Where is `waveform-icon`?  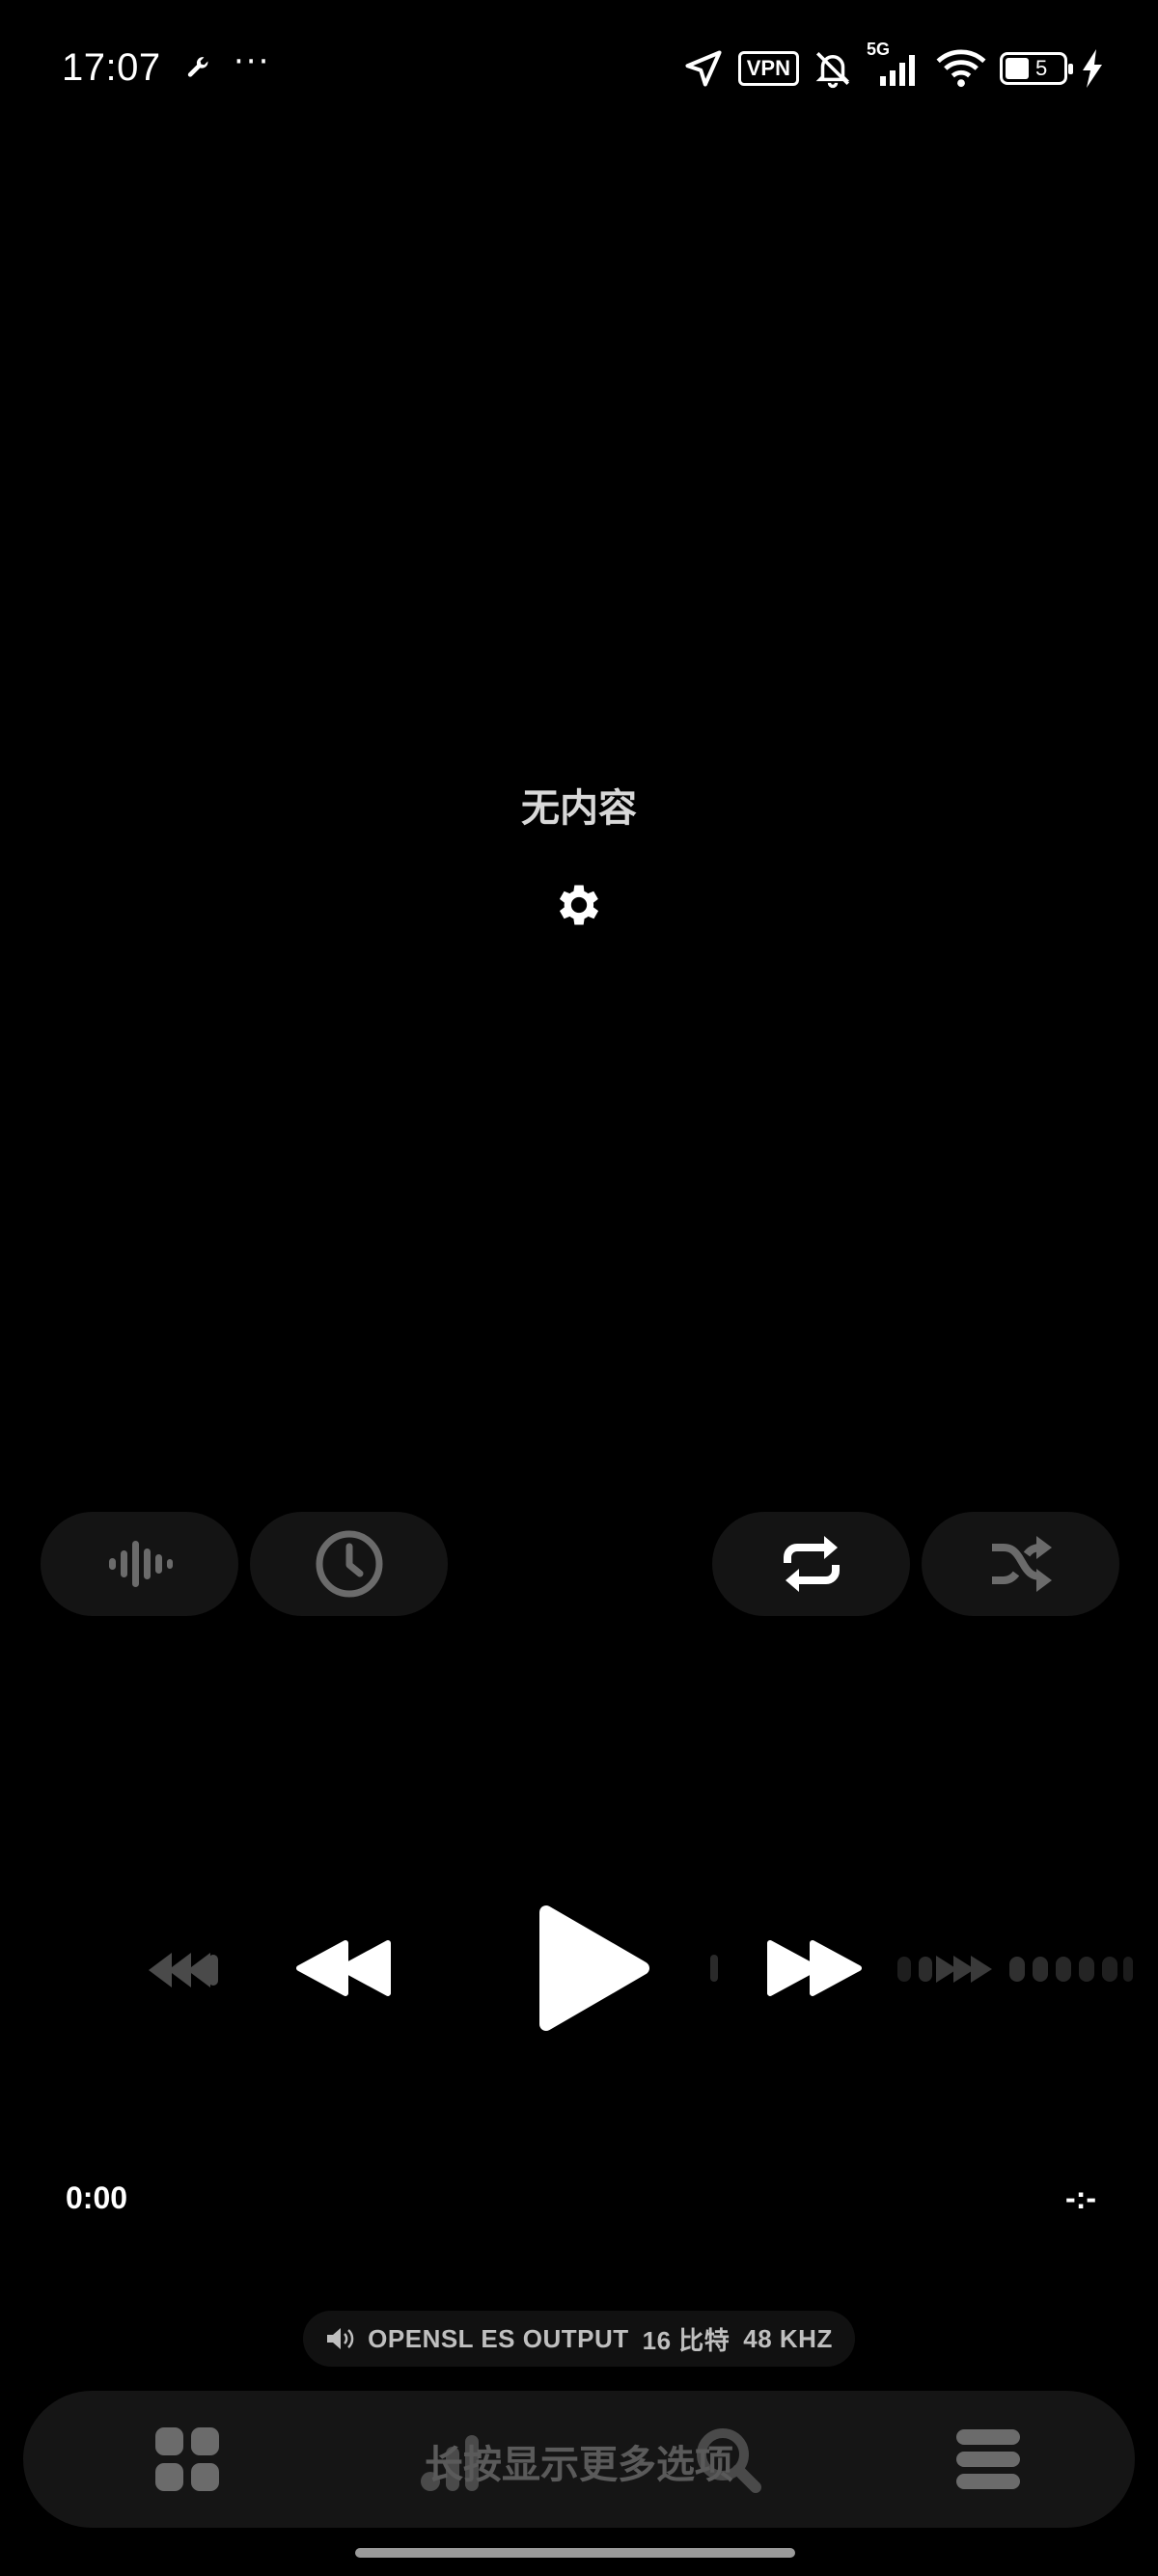
waveform-icon is located at coordinates (140, 1564).